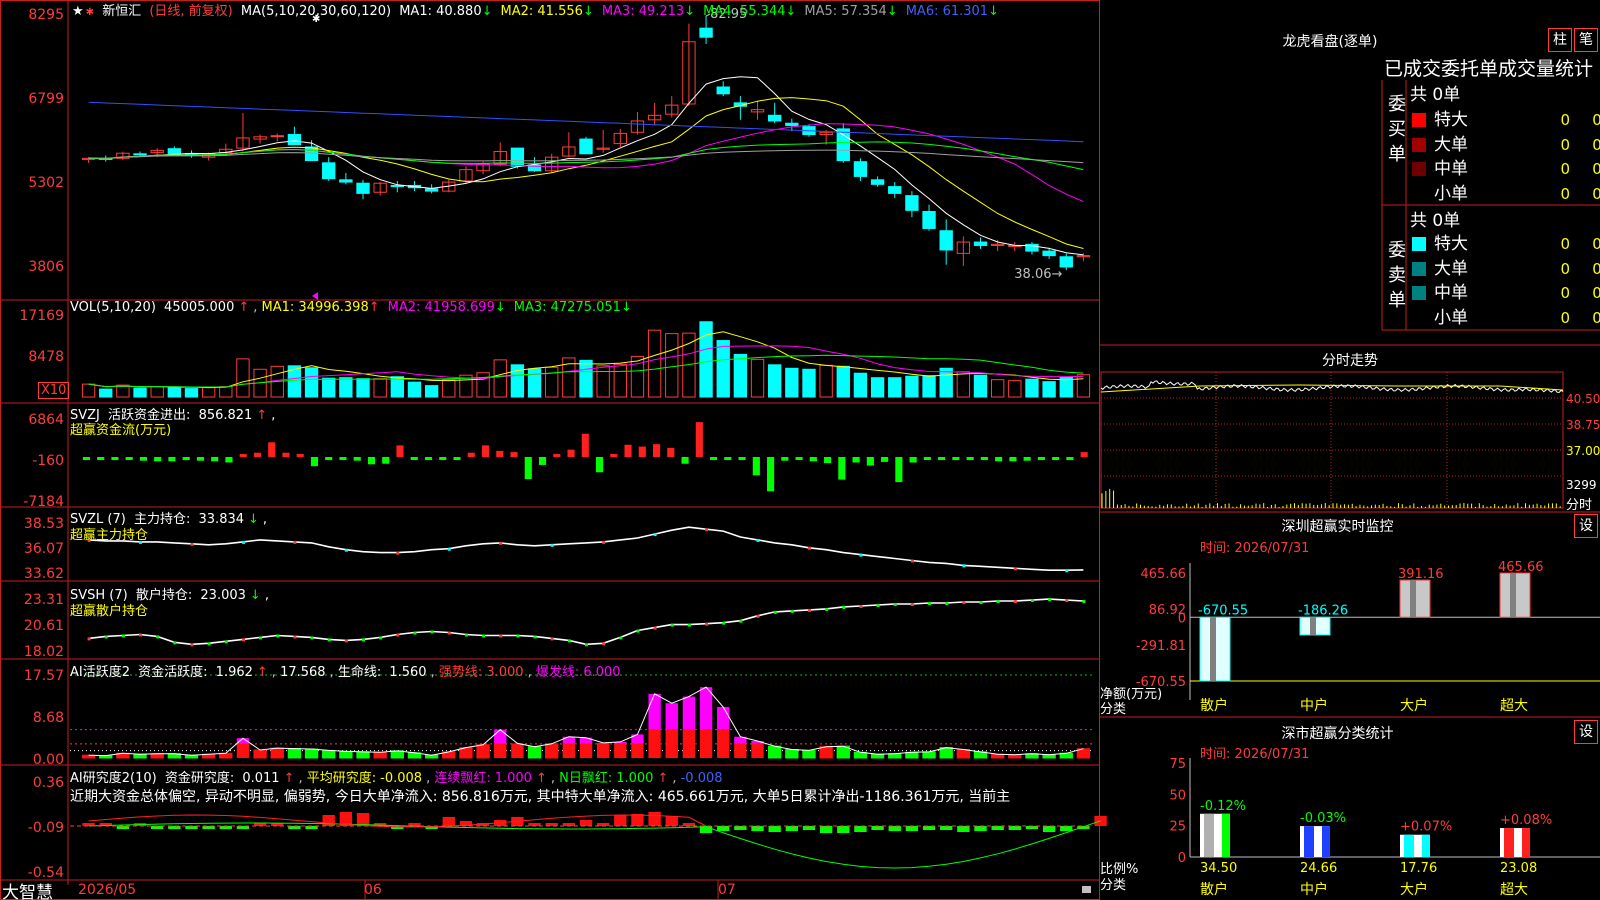  I want to click on sell-label: 特大, so click(1484, 241).